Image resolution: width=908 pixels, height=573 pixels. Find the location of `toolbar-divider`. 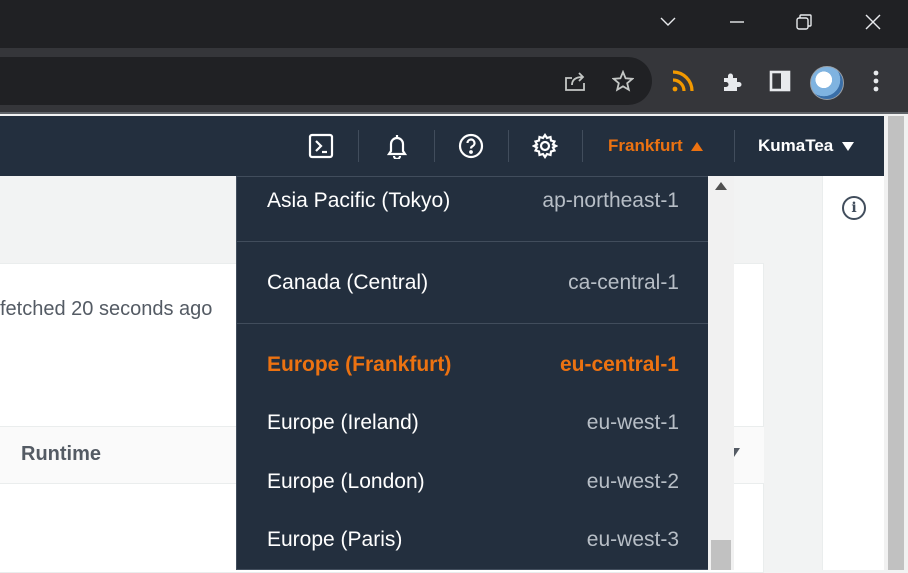

toolbar-divider is located at coordinates (454, 113).